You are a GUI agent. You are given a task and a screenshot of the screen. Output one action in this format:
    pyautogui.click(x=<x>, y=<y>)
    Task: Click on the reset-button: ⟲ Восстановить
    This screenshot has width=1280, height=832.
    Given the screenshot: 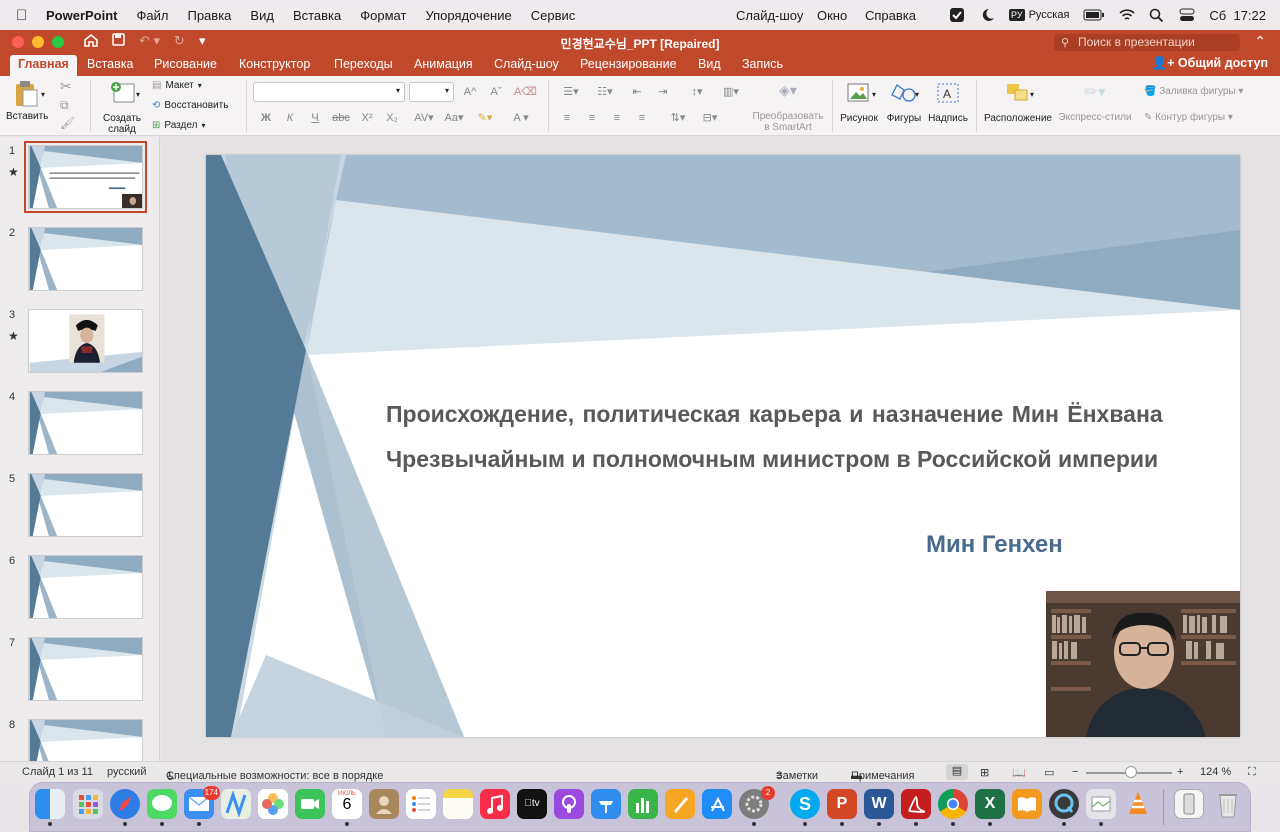 What is the action you would take?
    pyautogui.click(x=190, y=105)
    